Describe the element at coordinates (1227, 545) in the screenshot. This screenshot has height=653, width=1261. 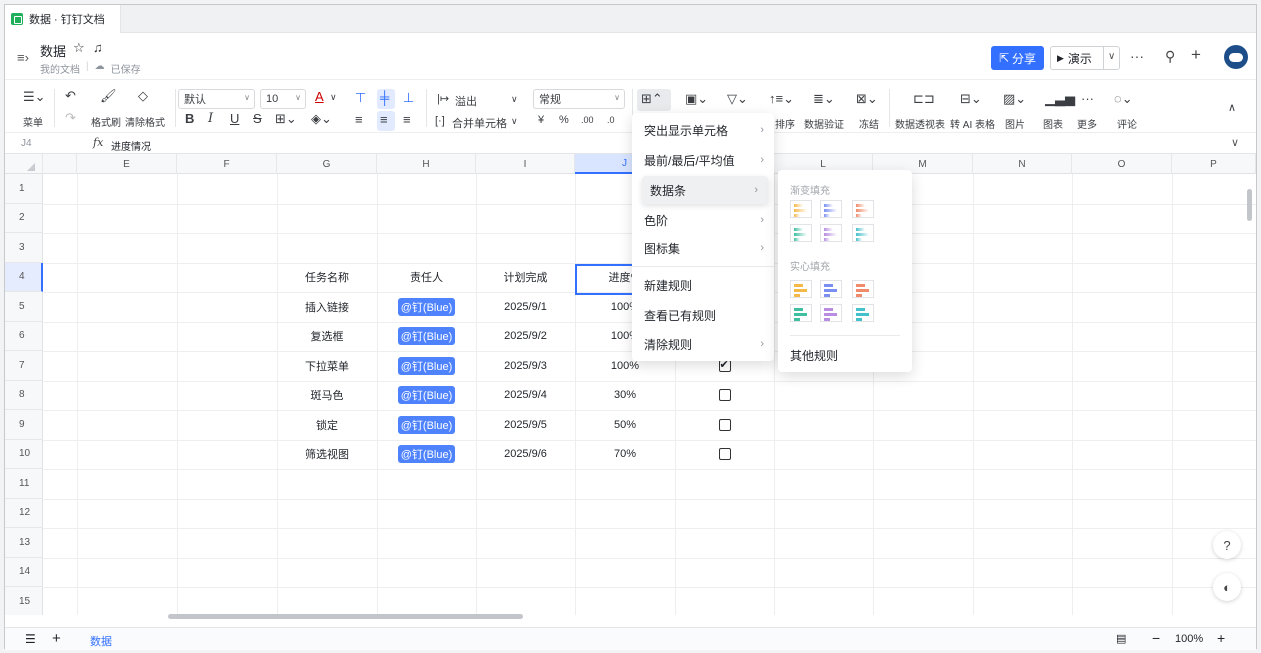
I see `help-icon: ?` at that location.